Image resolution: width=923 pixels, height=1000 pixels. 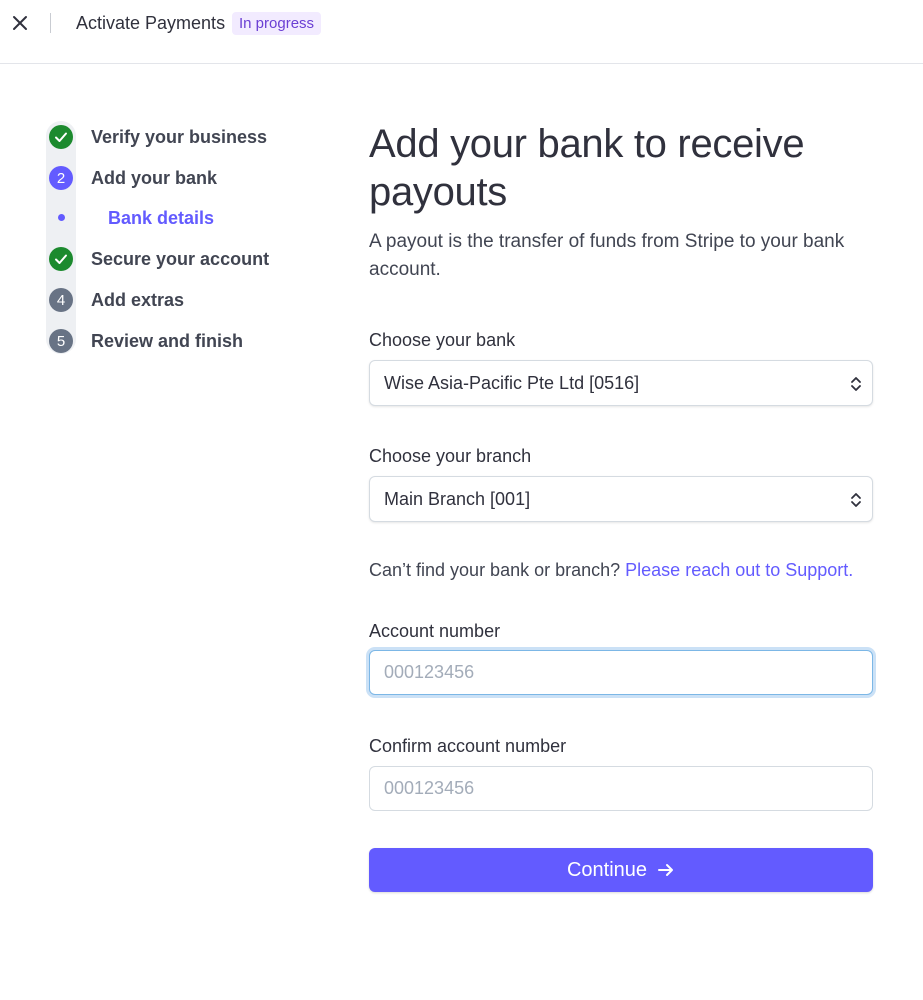 I want to click on substep-label: Bank details, so click(x=161, y=218).